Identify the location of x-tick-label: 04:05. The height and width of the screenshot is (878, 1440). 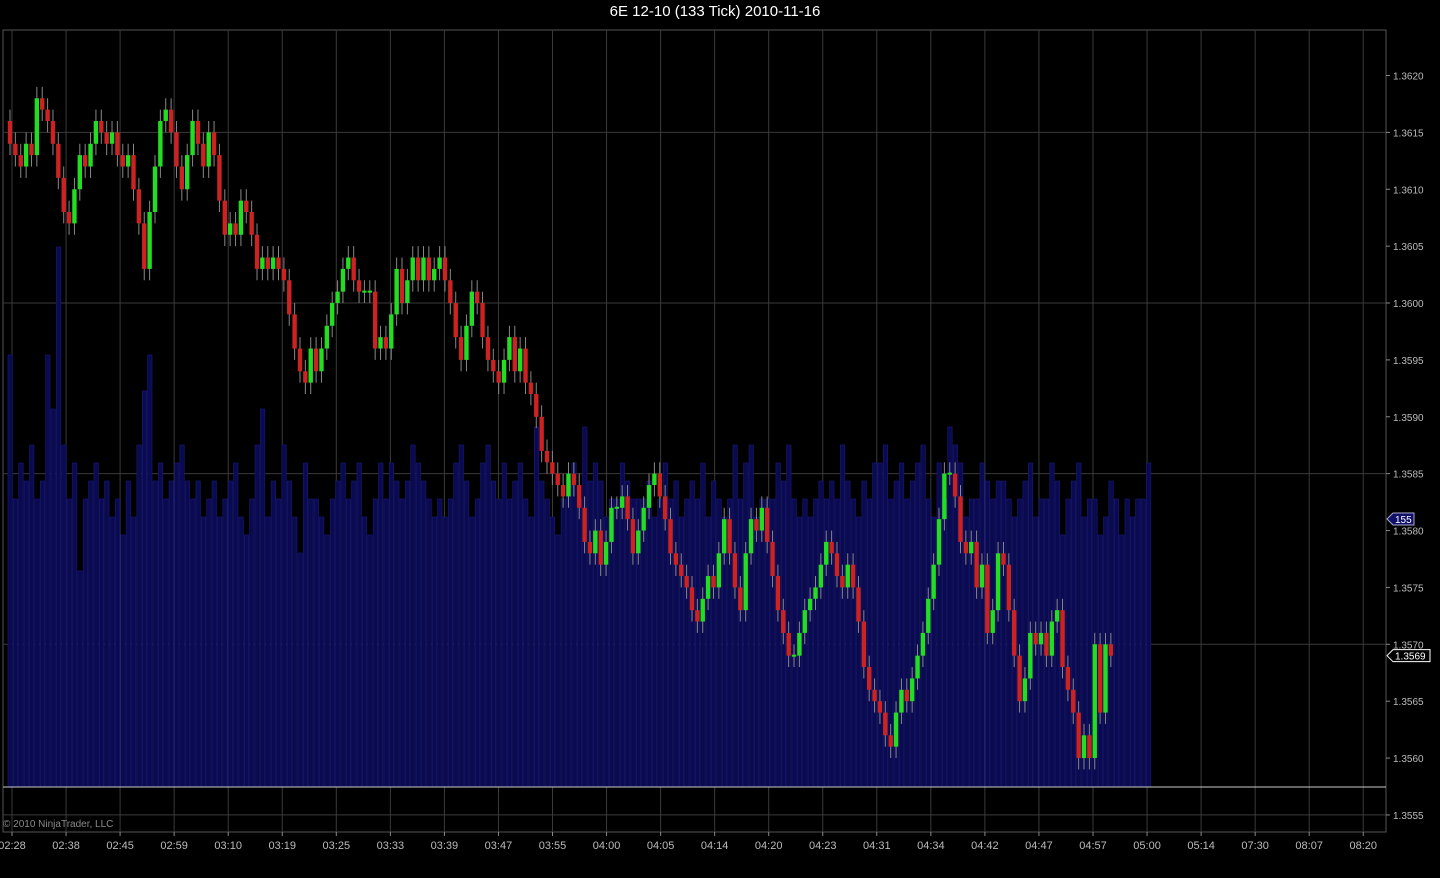
(661, 846).